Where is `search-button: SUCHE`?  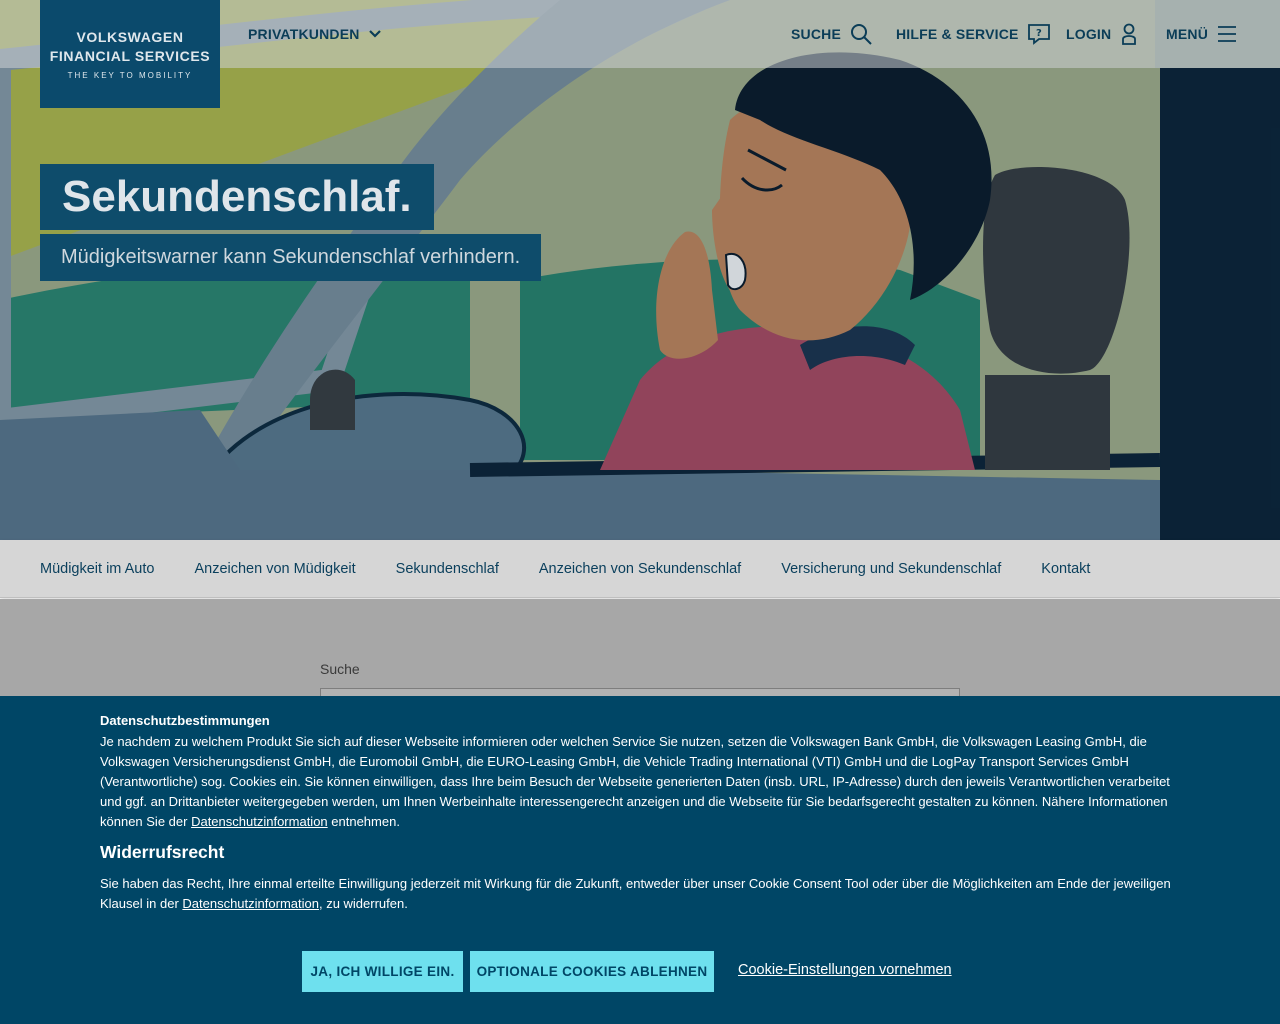 search-button: SUCHE is located at coordinates (832, 34).